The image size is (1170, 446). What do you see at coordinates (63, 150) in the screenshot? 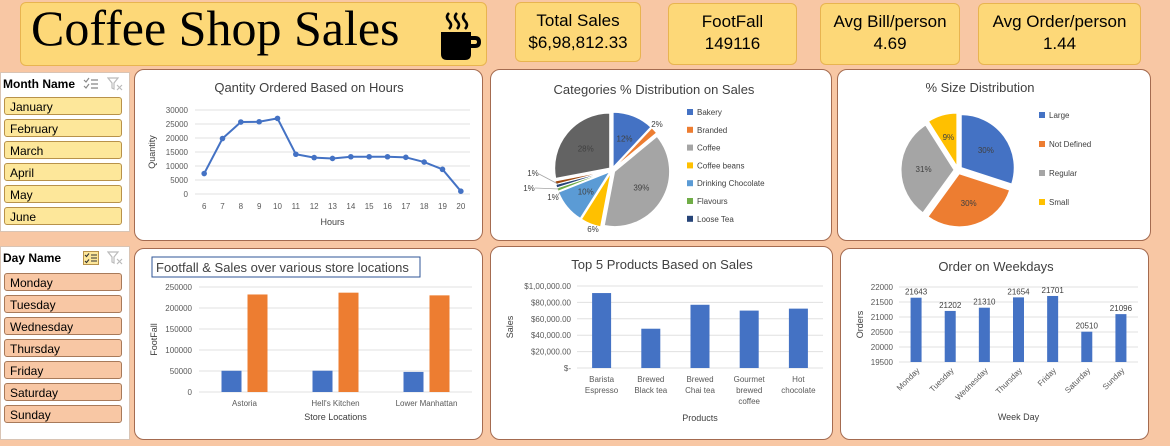
I see `month-item-march: March` at bounding box center [63, 150].